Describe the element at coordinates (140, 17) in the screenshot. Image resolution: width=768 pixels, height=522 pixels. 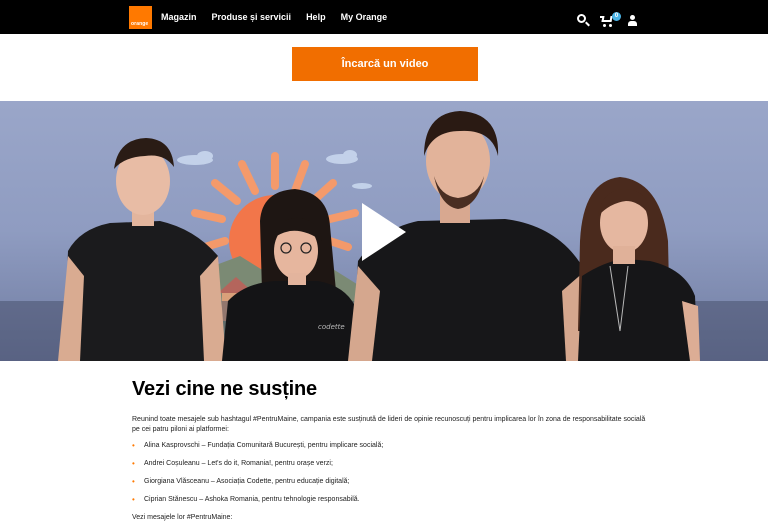
I see `orange-logo: orange` at that location.